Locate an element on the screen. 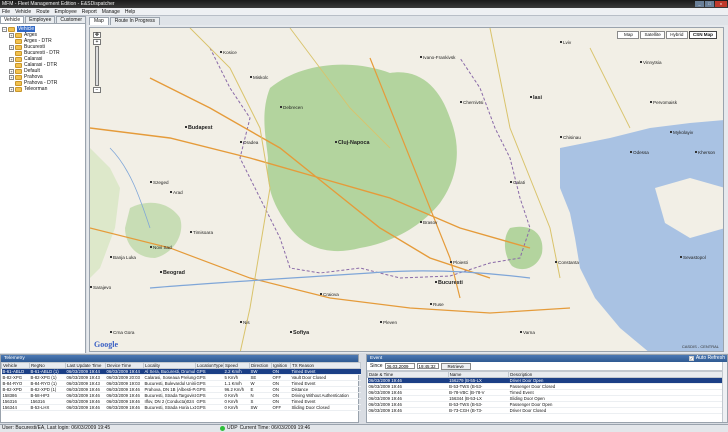 The height and width of the screenshot is (432, 728). since-label: Since is located at coordinates (376, 366).